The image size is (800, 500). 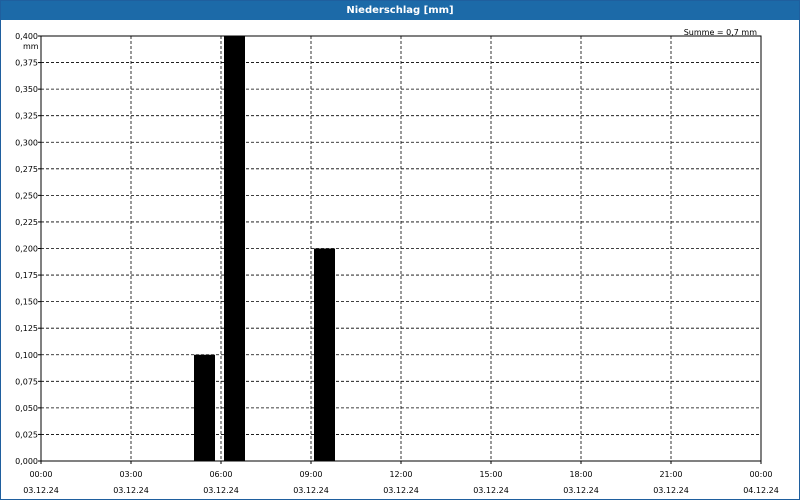 I want to click on y-tick-label: 0,075, so click(x=26, y=381).